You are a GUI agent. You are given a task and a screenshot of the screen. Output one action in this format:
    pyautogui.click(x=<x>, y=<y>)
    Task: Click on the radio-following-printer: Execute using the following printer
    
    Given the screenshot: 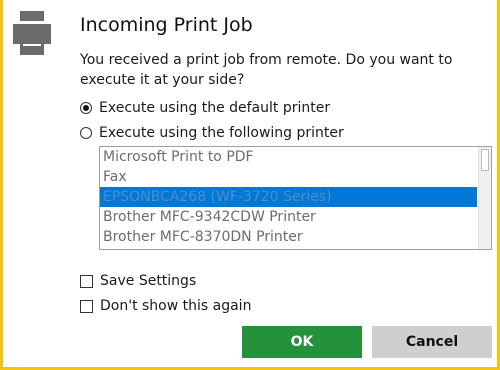 What is the action you would take?
    pyautogui.click(x=212, y=133)
    